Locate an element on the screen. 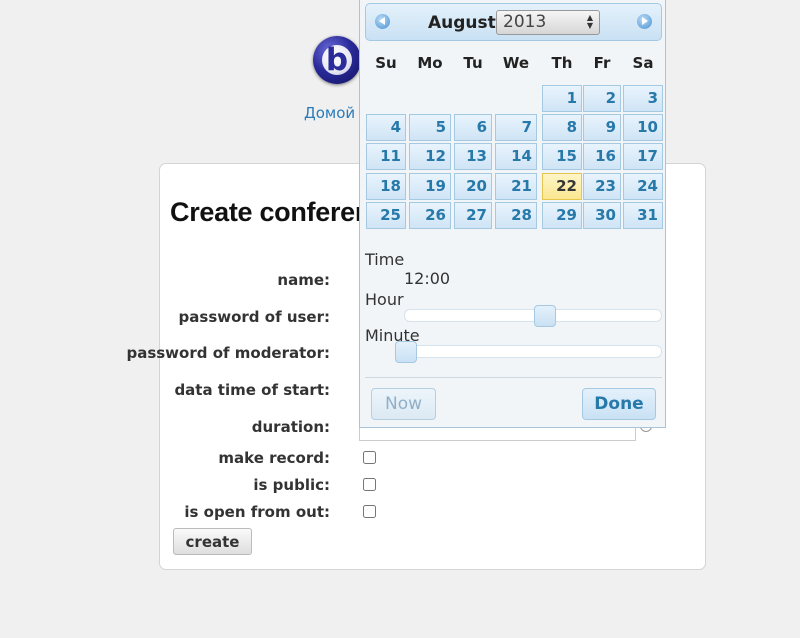 Image resolution: width=800 pixels, height=638 pixels. calendar-day: 16 is located at coordinates (602, 156).